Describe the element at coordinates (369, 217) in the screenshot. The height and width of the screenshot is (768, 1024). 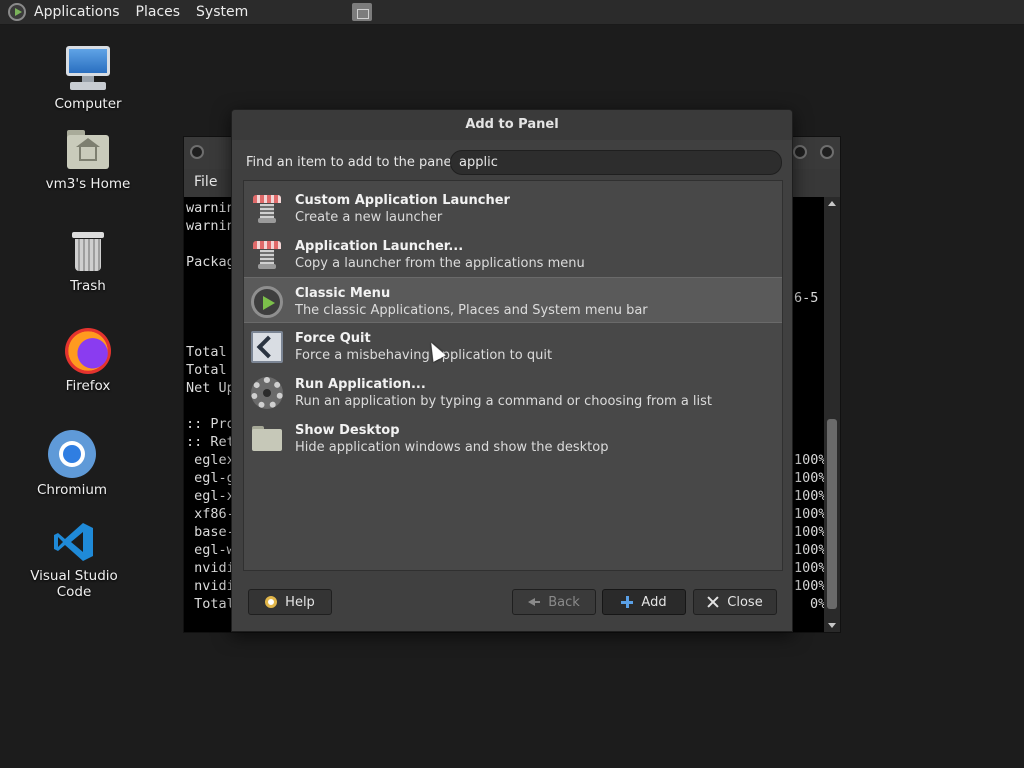
I see `item-description: Create a new launcher` at that location.